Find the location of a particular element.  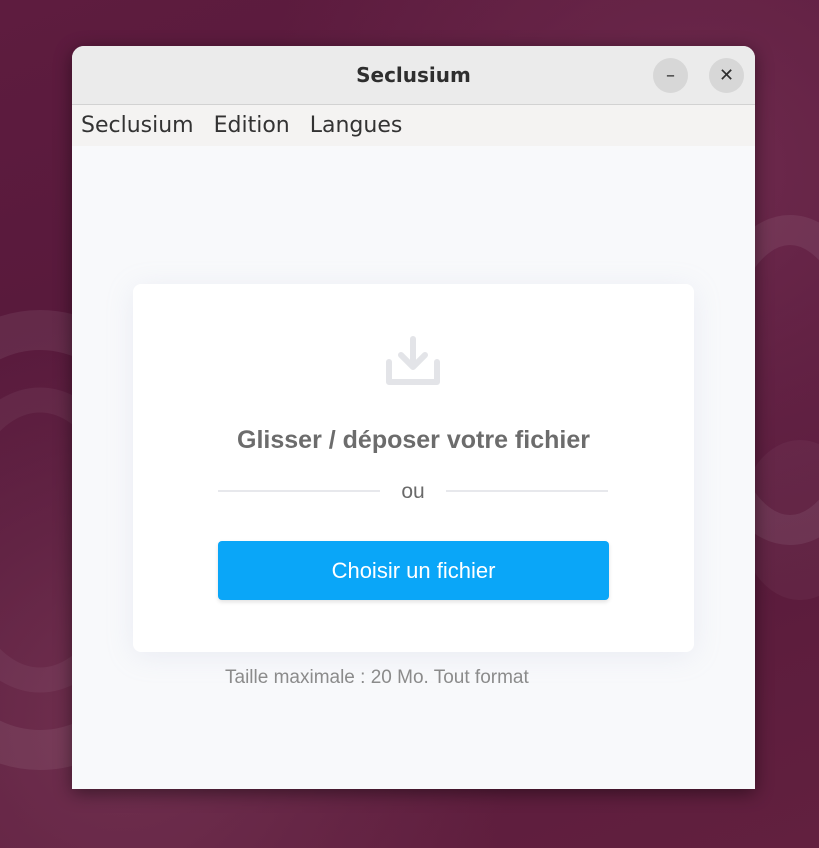

menu-item-seclusium: Seclusium is located at coordinates (137, 125).